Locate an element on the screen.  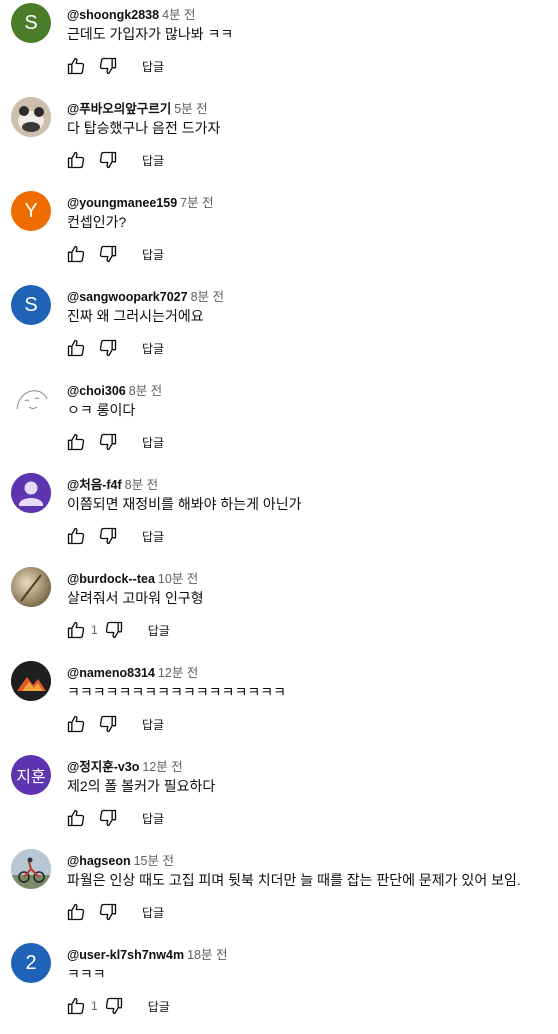
author-name: @youngmanee159 is located at coordinates (122, 203).